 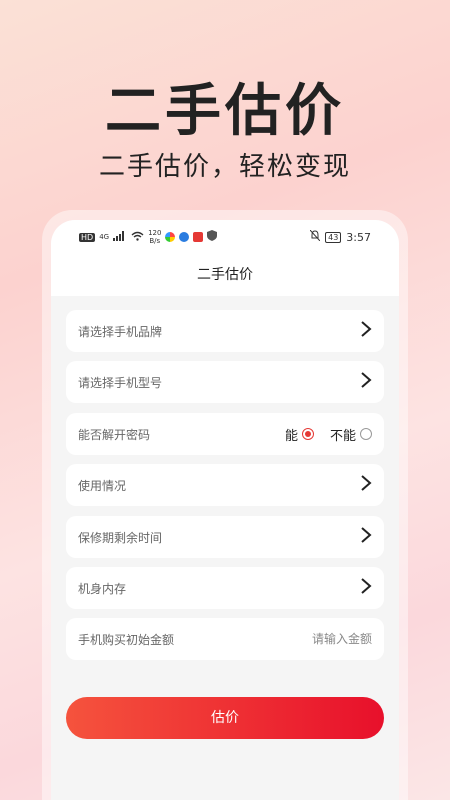 I want to click on hero-title: 二手估价, so click(x=225, y=111).